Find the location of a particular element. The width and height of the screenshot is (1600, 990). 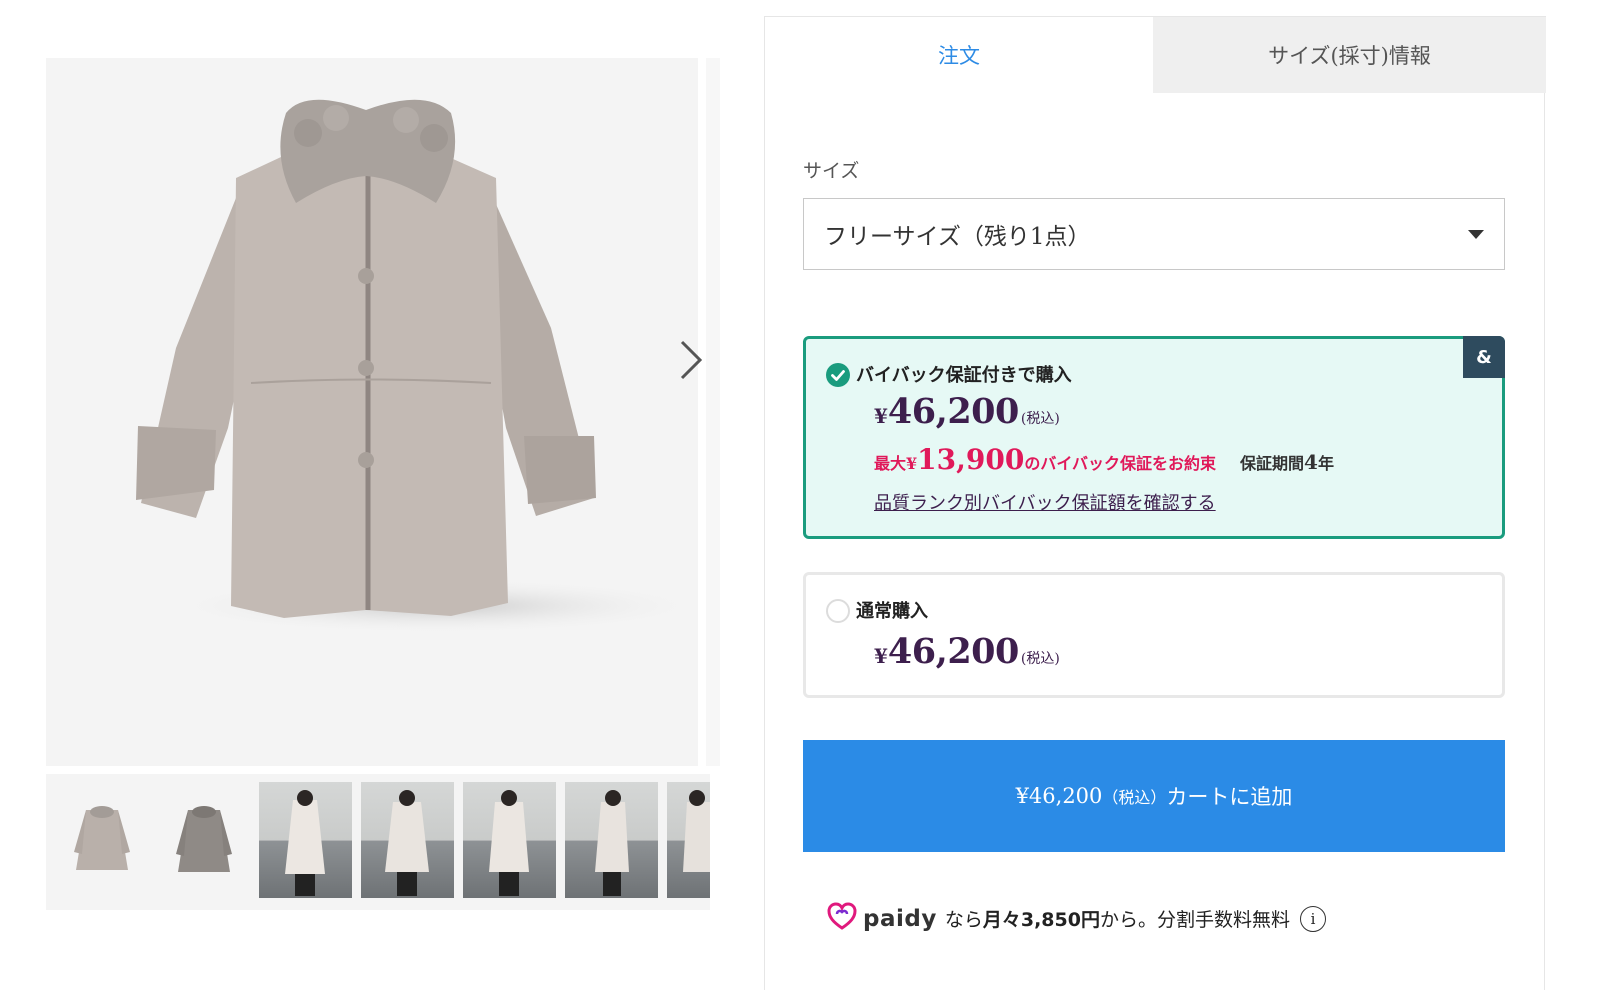

buyback-price-symbol: ¥ is located at coordinates (881, 416).